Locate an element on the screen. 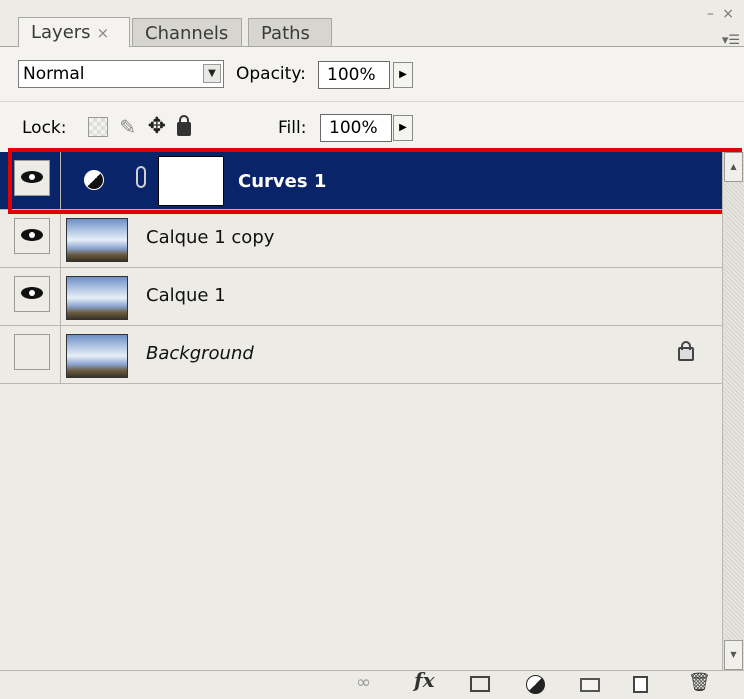  tab-layers: Layers × is located at coordinates (74, 32).